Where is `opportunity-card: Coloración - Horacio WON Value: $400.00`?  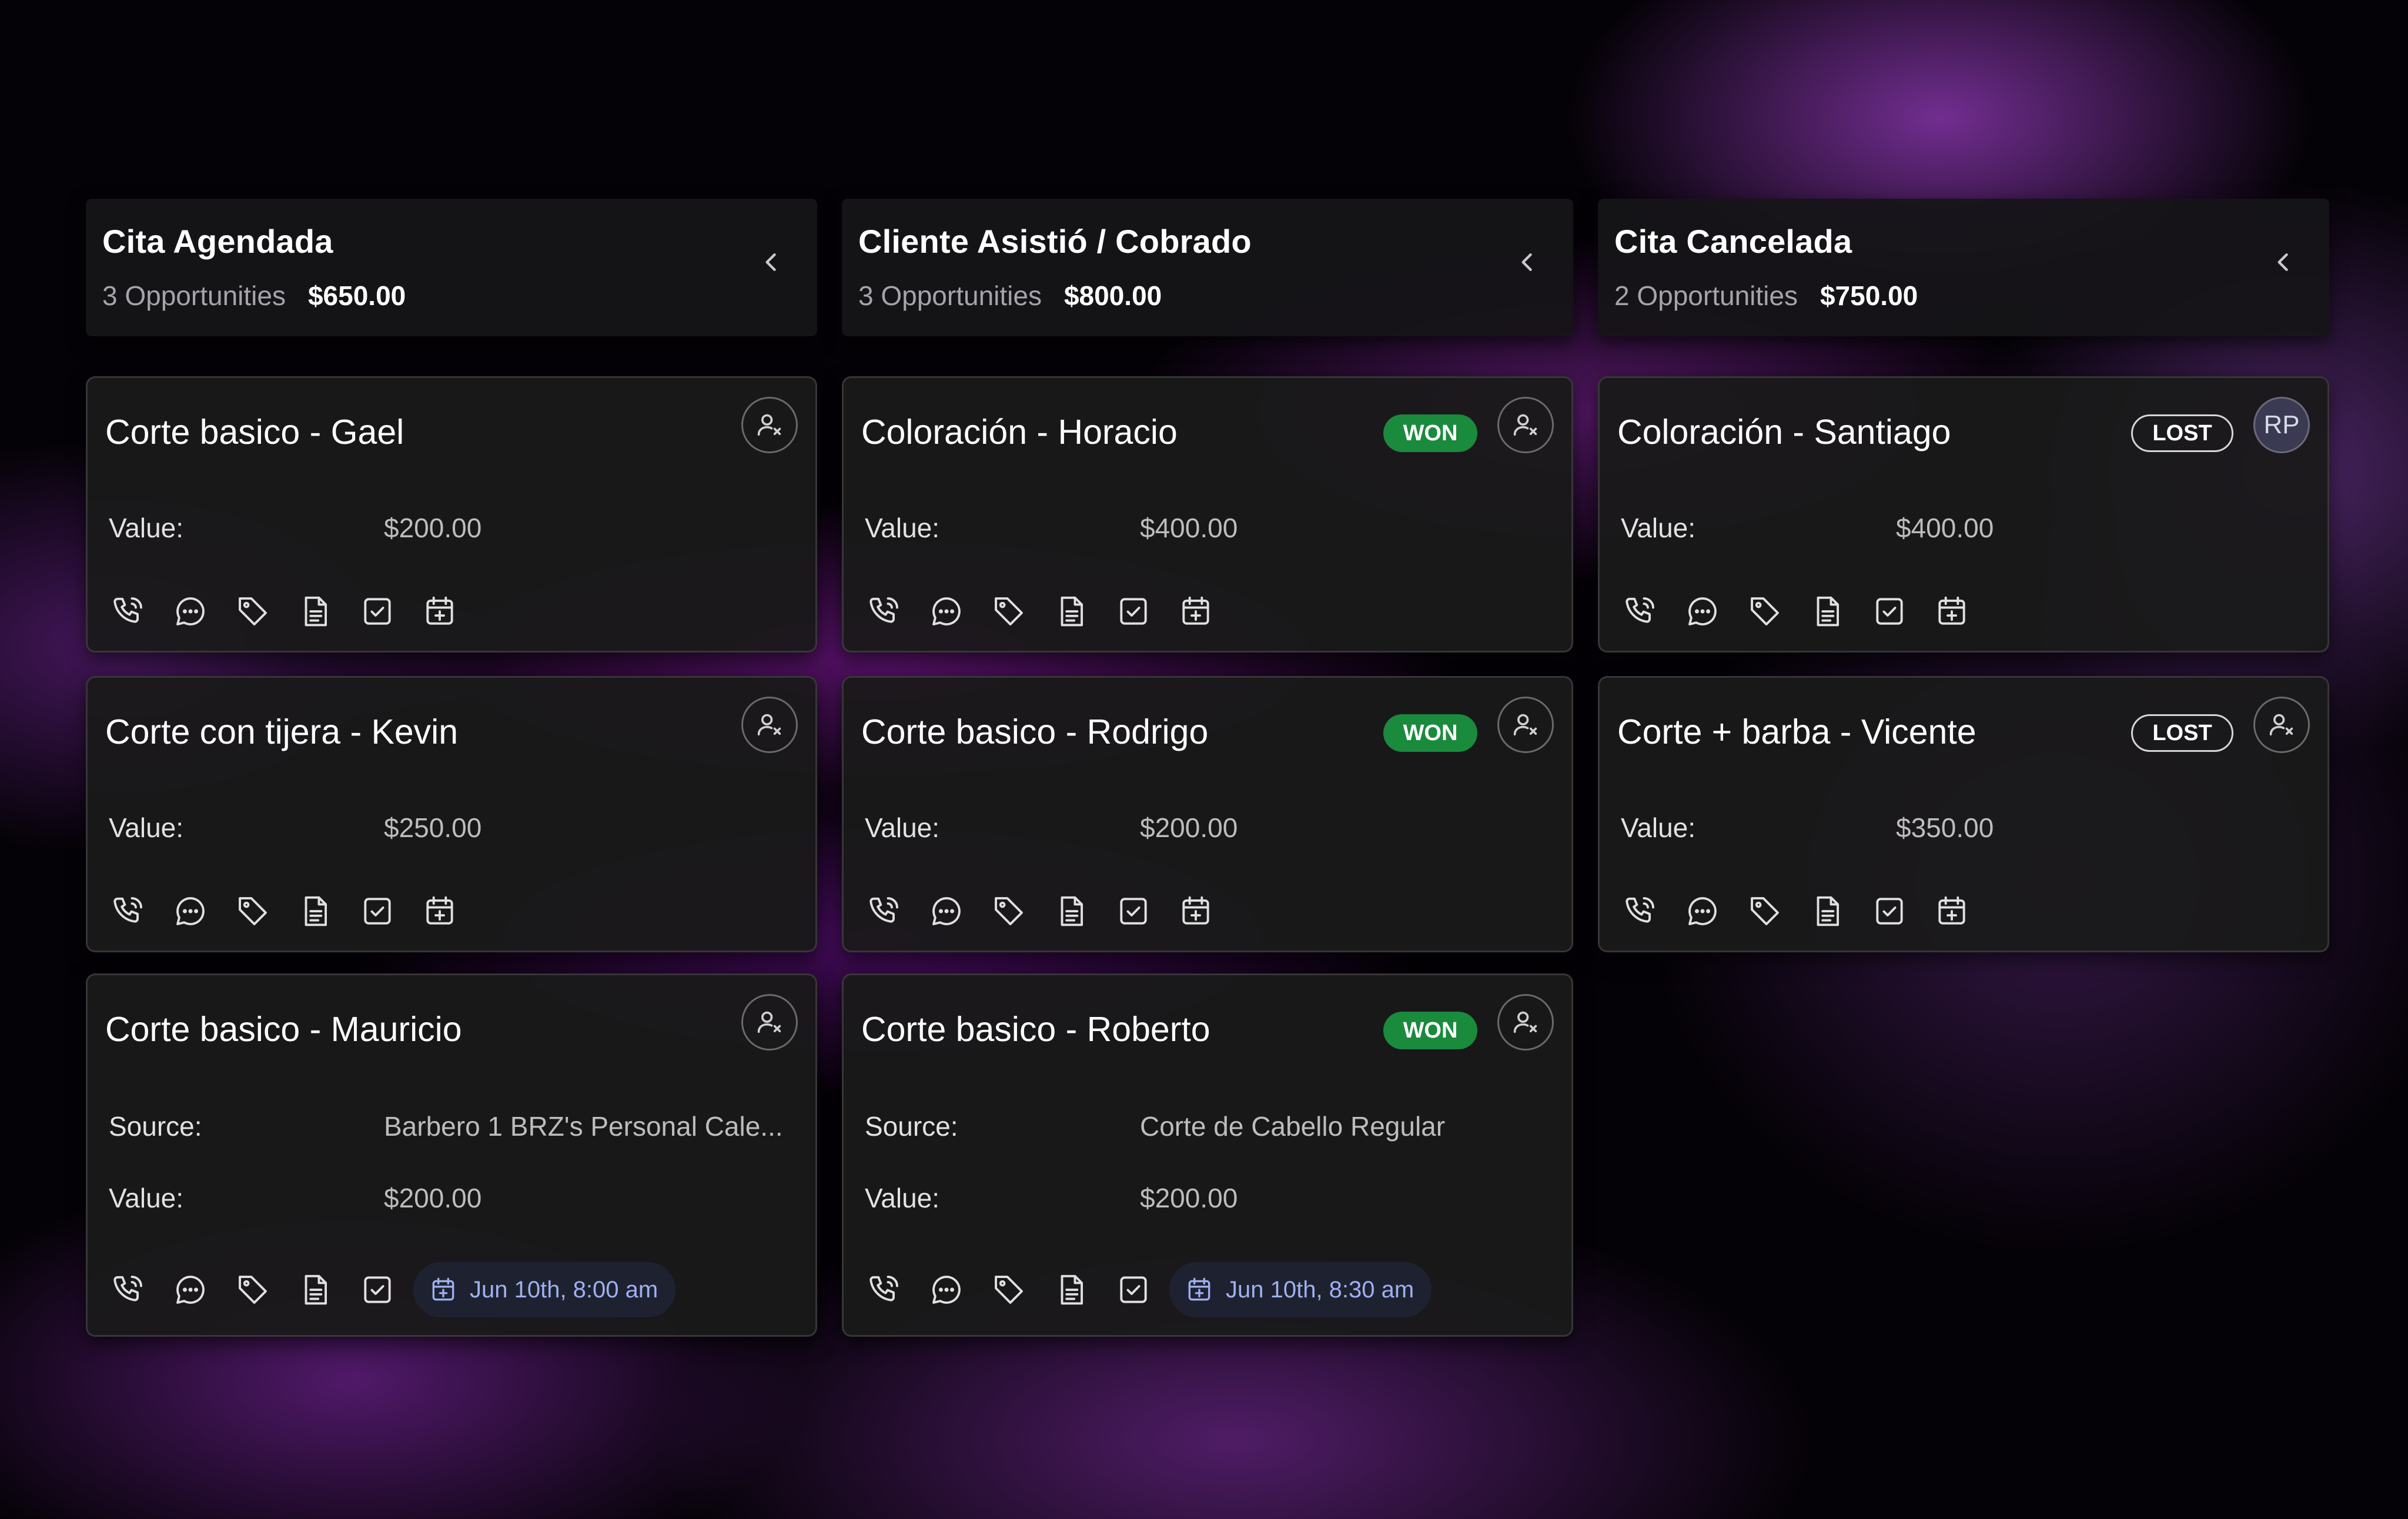 opportunity-card: Coloración - Horacio WON Value: $400.00 is located at coordinates (1207, 514).